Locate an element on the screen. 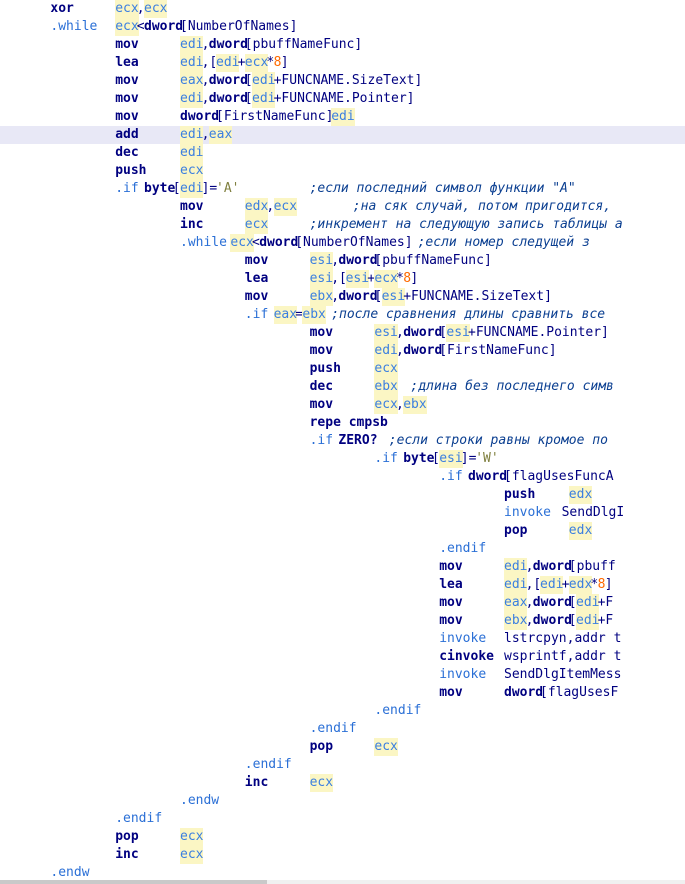 The height and width of the screenshot is (884, 685). code-line-current: add edi, eax is located at coordinates (342, 135).